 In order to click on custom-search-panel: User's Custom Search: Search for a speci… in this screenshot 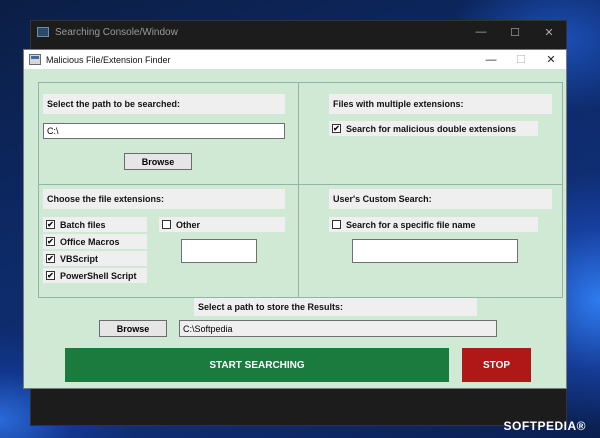, I will do `click(430, 241)`.